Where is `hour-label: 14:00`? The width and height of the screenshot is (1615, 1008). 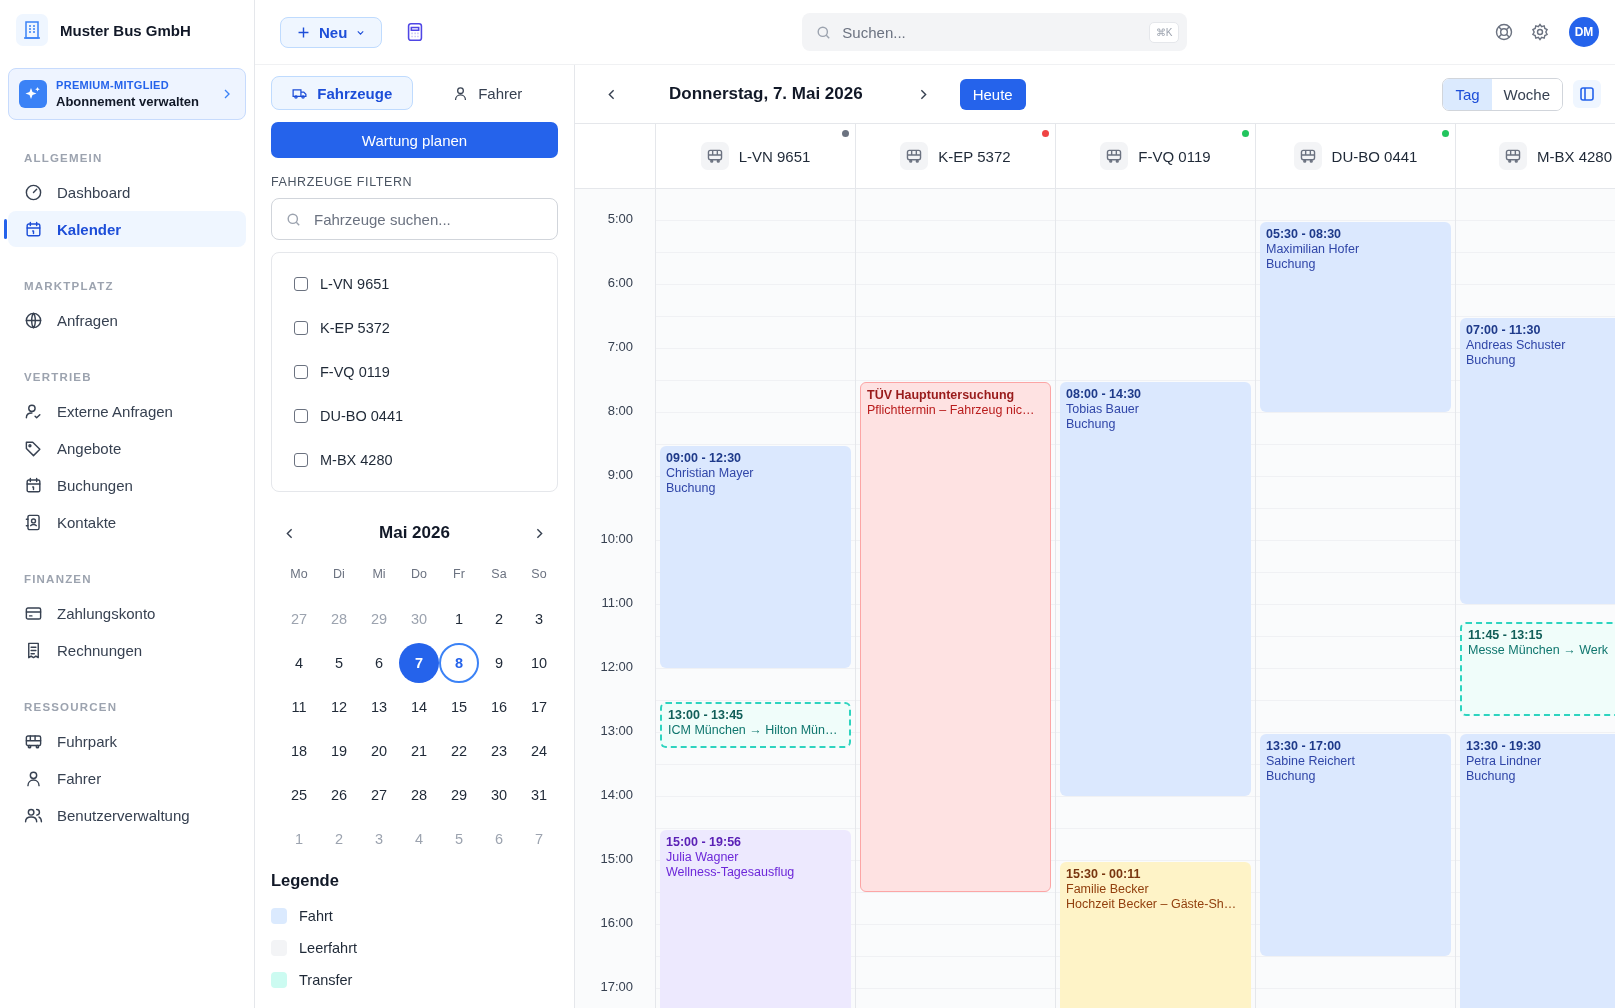 hour-label: 14:00 is located at coordinates (616, 794).